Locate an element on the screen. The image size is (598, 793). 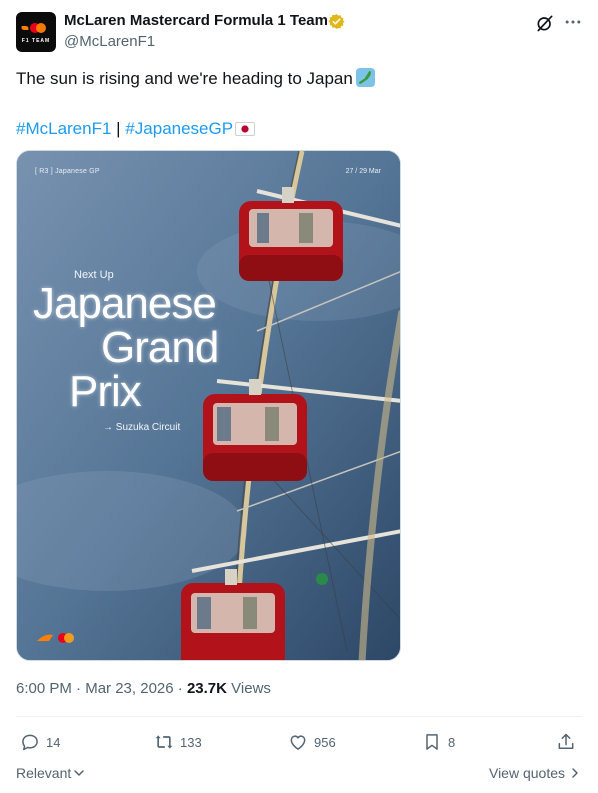
media-date-label: 27 / 29 Mar is located at coordinates (363, 171).